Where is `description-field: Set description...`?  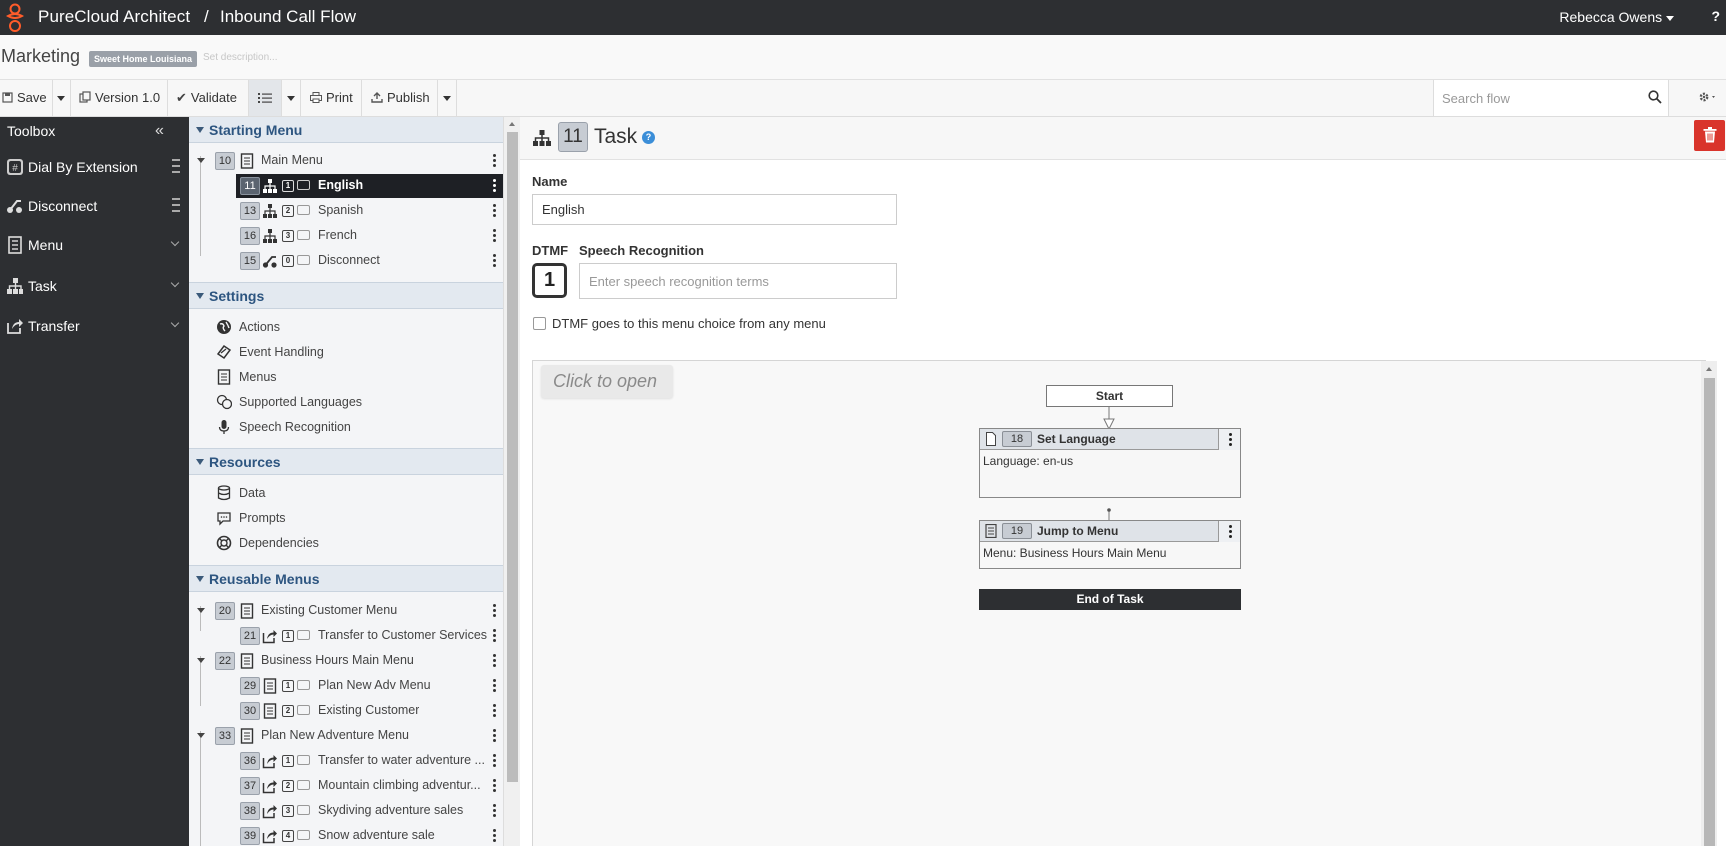
description-field: Set description... is located at coordinates (240, 57).